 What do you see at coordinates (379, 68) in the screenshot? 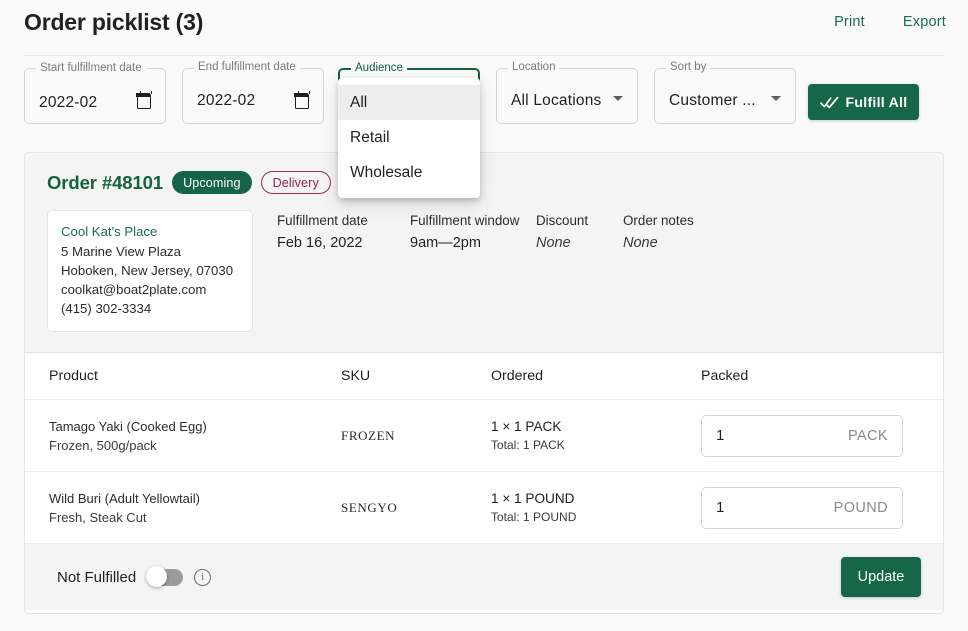
I see `audience-label: Audience` at bounding box center [379, 68].